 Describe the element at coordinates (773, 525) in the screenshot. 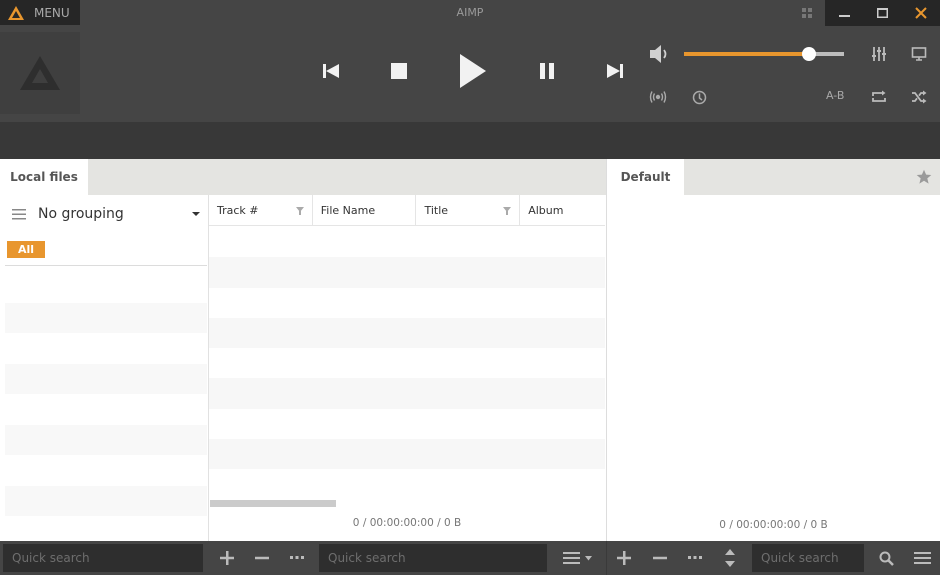

I see `playlist-stats: 0 / 00:00:00:00 / 0 B` at that location.